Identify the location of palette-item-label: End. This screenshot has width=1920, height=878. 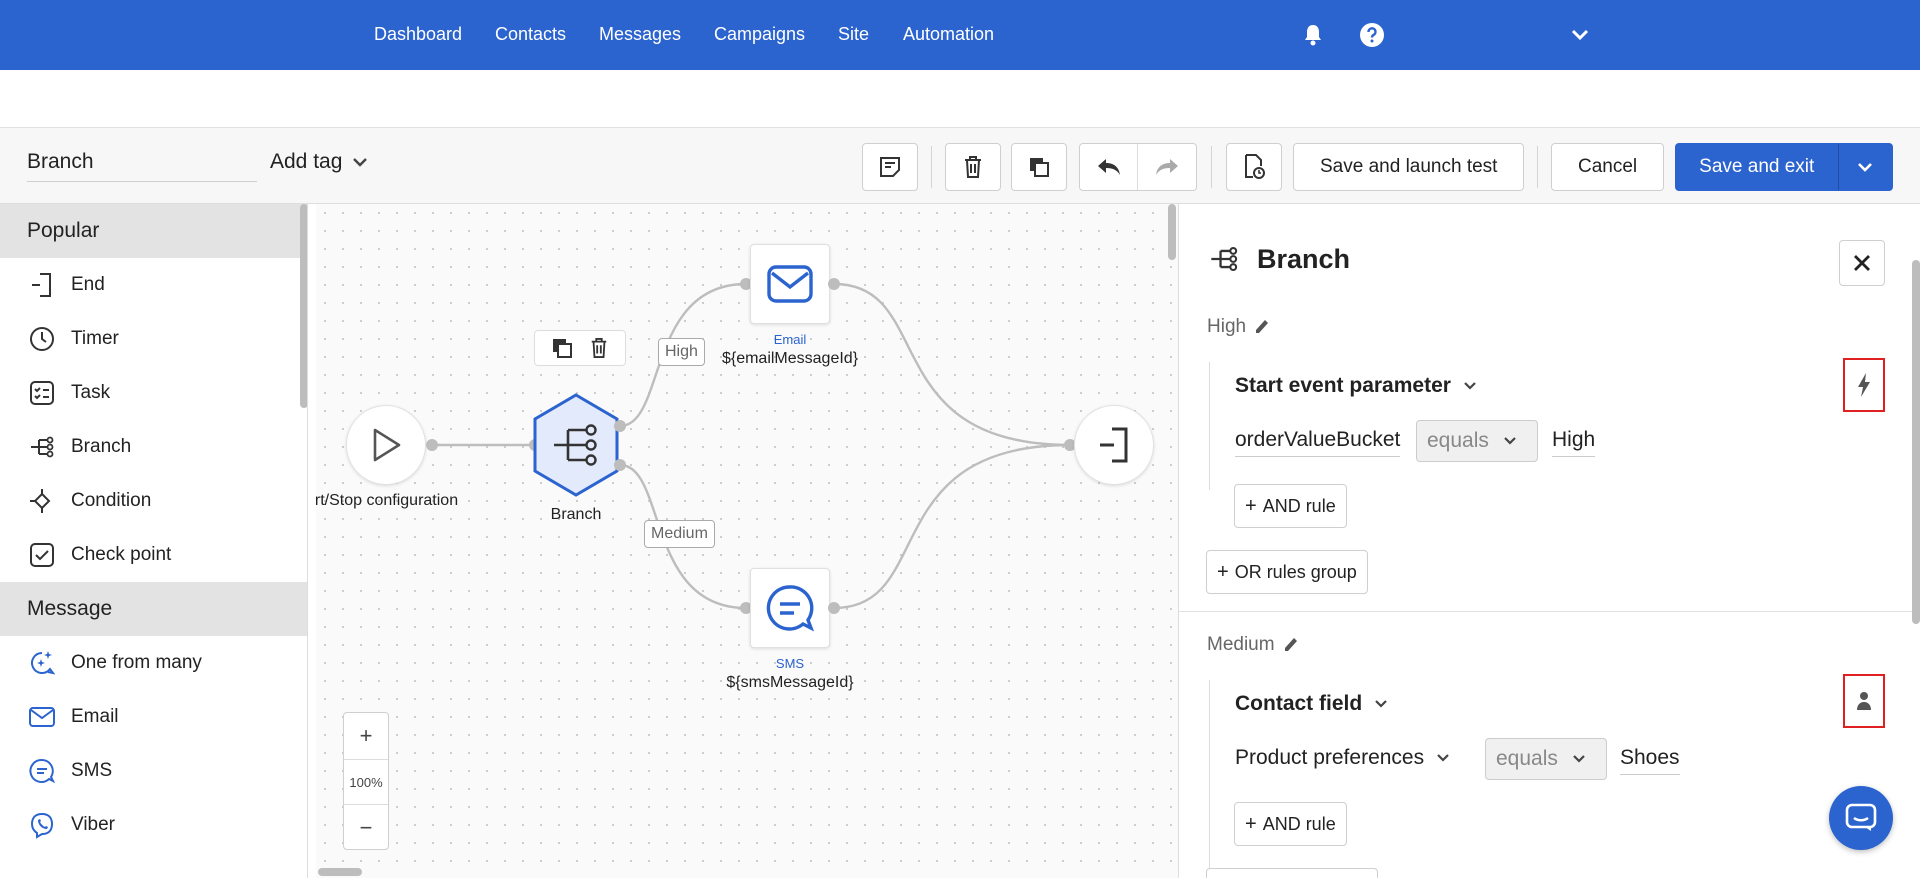
(88, 284).